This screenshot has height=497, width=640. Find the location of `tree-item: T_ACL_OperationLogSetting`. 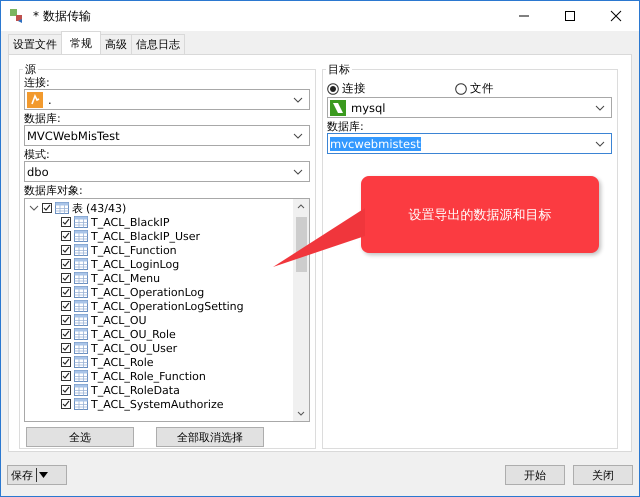

tree-item: T_ACL_OperationLogSetting is located at coordinates (167, 306).